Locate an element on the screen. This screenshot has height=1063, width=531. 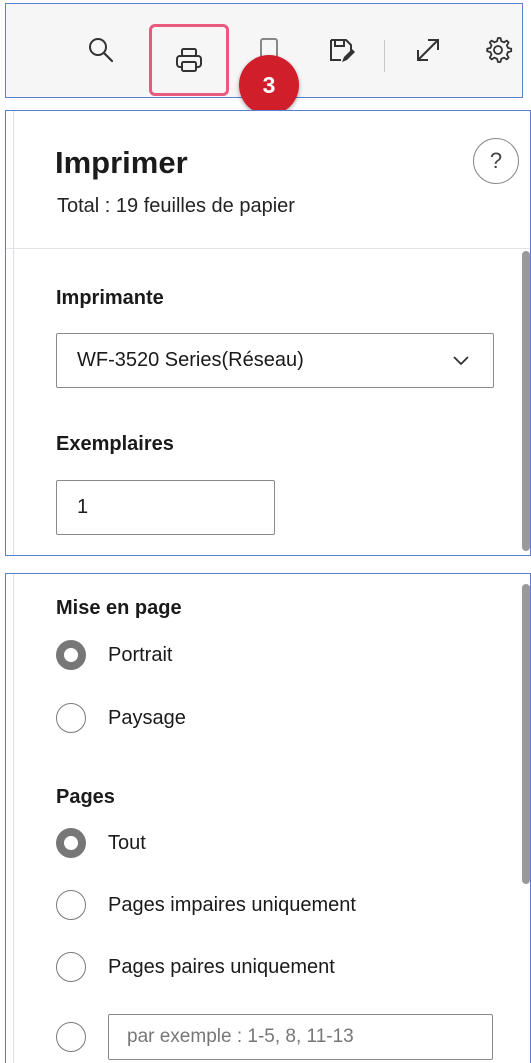
page-range-placeholder: par exemple : 1-5, 8, 11-13 is located at coordinates (240, 1036).